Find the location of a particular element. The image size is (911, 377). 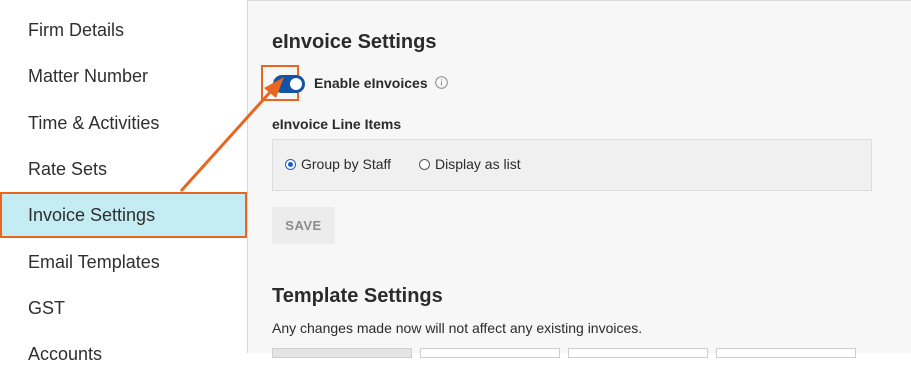

display-as-list-label: Display as list is located at coordinates (478, 164).